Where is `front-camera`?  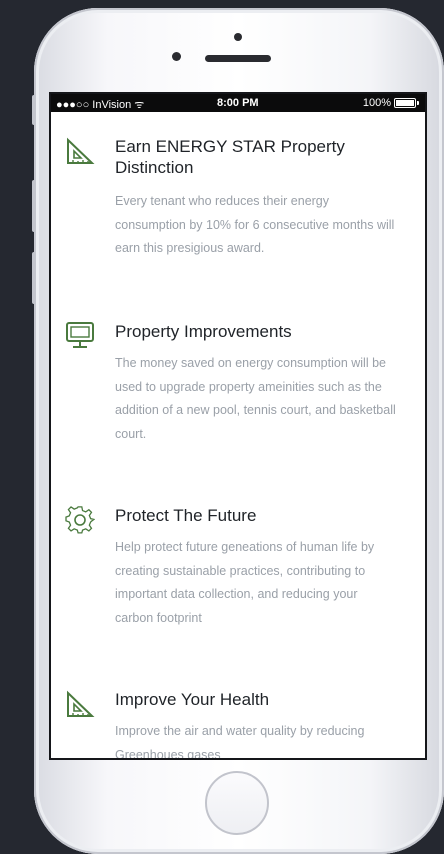 front-camera is located at coordinates (176, 56).